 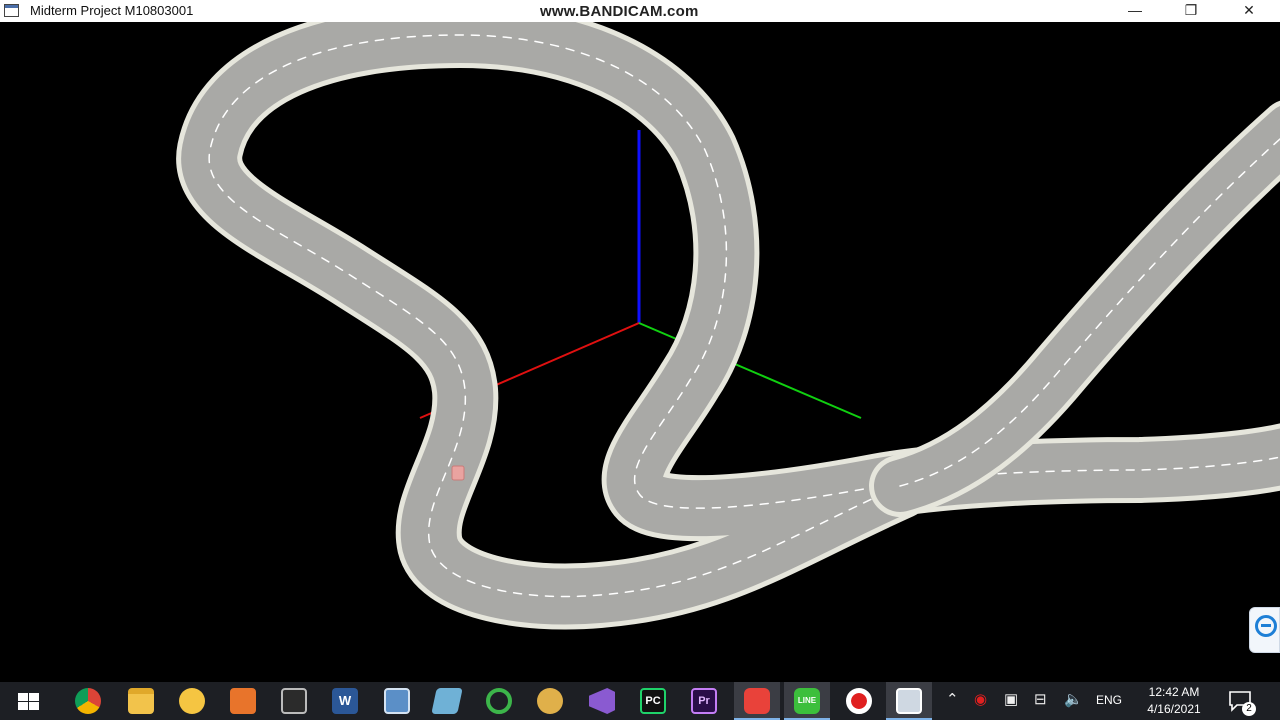 I want to click on teamviewer-side-widget, so click(x=1264, y=630).